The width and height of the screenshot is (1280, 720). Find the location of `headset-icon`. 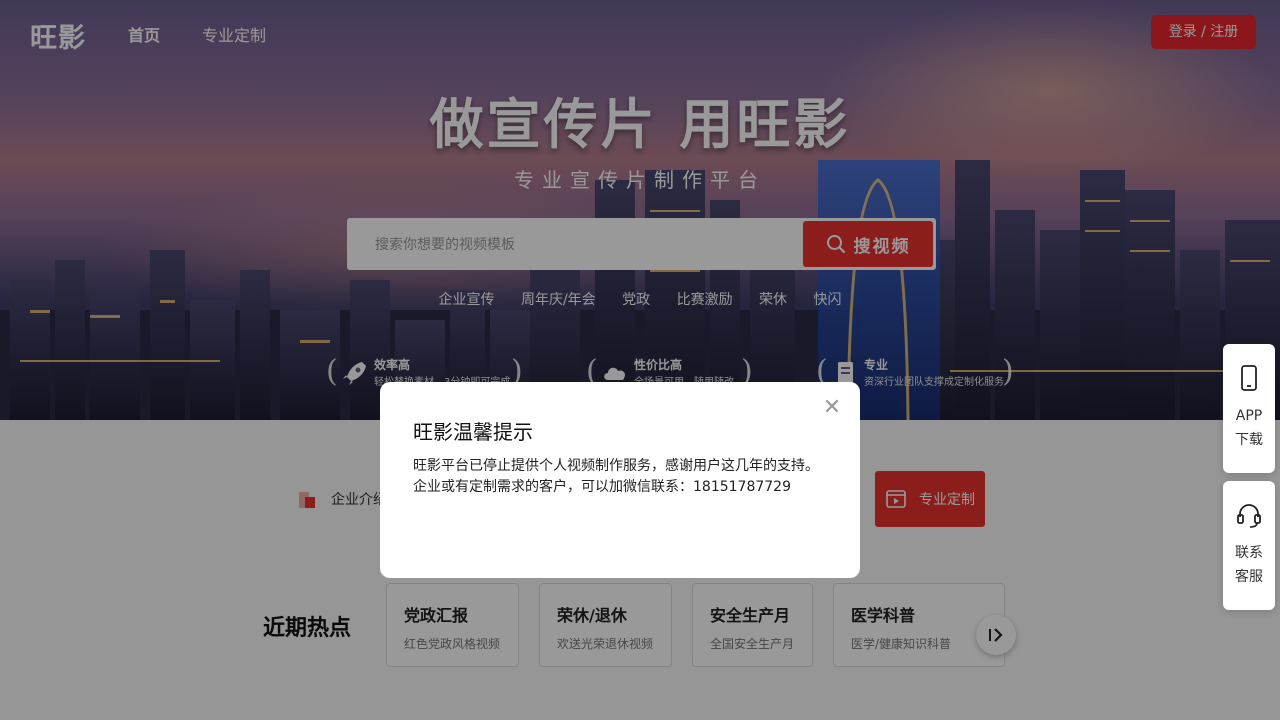

headset-icon is located at coordinates (1249, 516).